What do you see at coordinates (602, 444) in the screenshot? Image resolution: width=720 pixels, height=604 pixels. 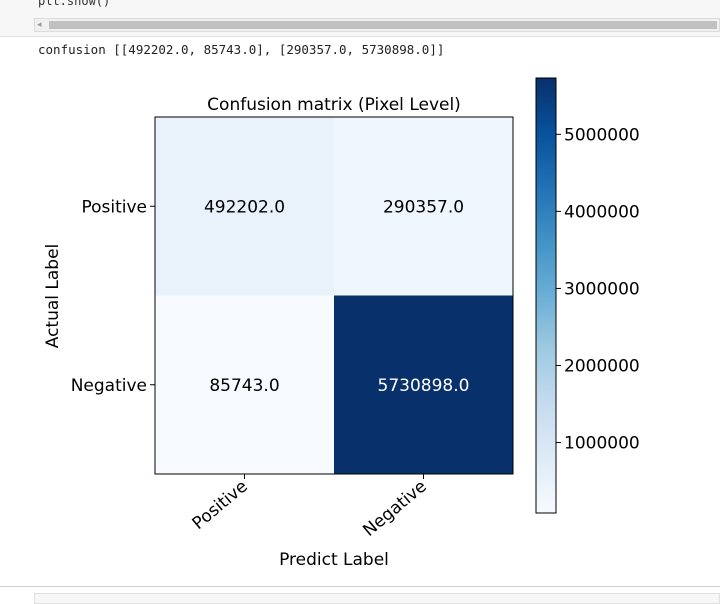 I see `colorbar-tick-label: 1000000` at bounding box center [602, 444].